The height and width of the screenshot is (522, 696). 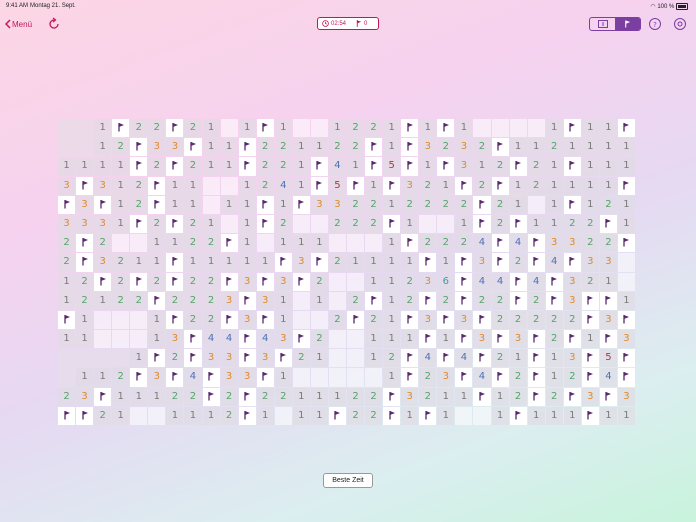 What do you see at coordinates (211, 339) in the screenshot?
I see `number-cell: 4` at bounding box center [211, 339].